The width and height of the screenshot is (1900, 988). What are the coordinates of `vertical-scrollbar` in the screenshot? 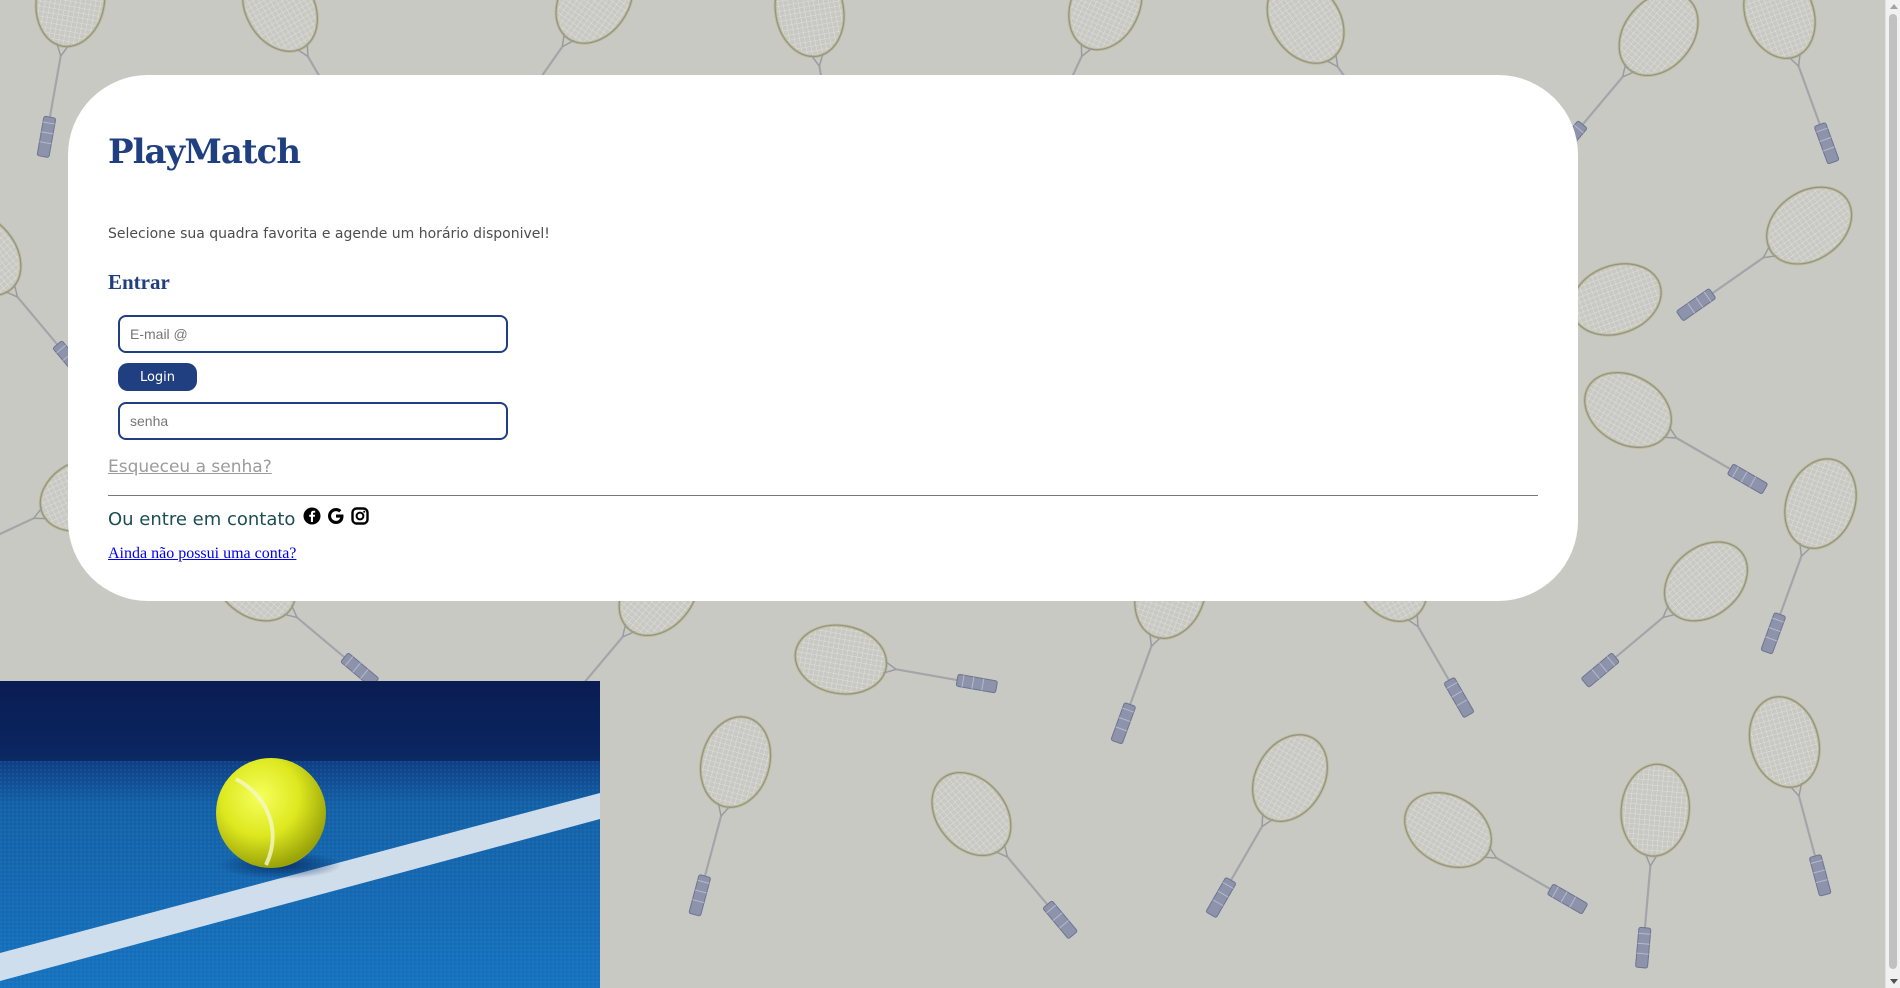 It's located at (1892, 494).